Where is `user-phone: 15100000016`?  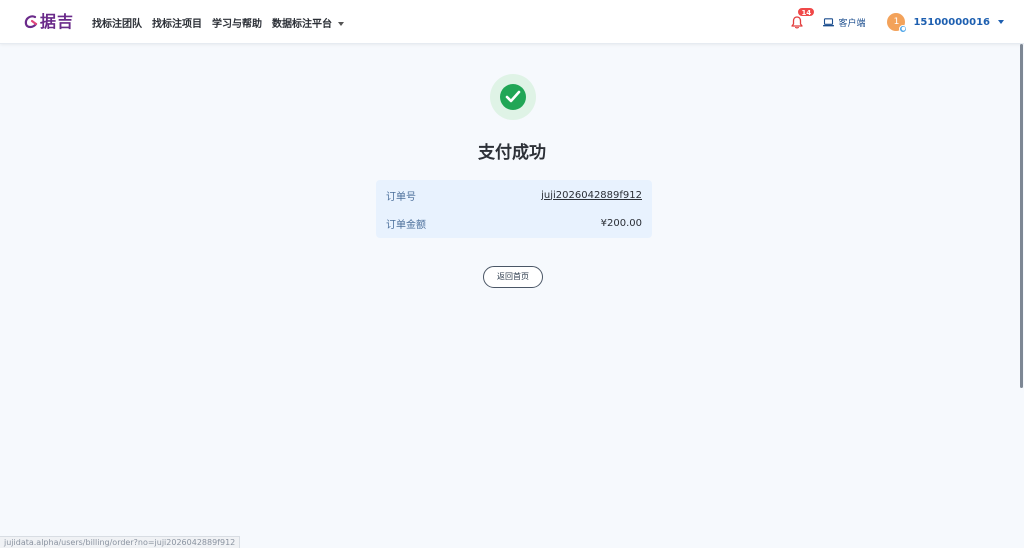
user-phone: 15100000016 is located at coordinates (951, 22).